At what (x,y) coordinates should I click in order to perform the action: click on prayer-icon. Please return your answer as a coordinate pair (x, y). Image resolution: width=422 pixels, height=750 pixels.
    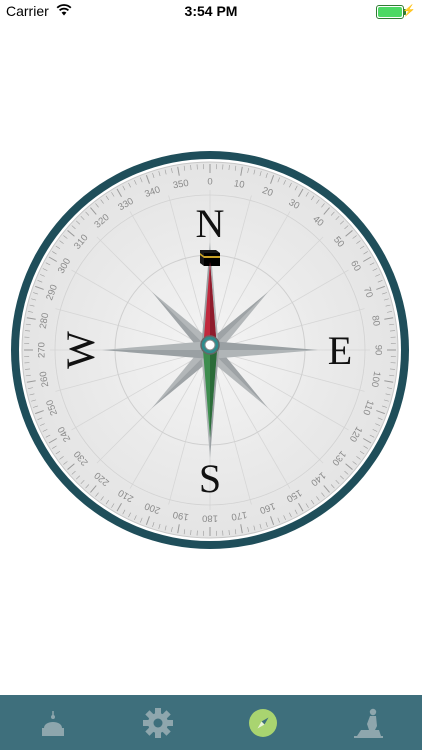
    Looking at the image, I should click on (368, 723).